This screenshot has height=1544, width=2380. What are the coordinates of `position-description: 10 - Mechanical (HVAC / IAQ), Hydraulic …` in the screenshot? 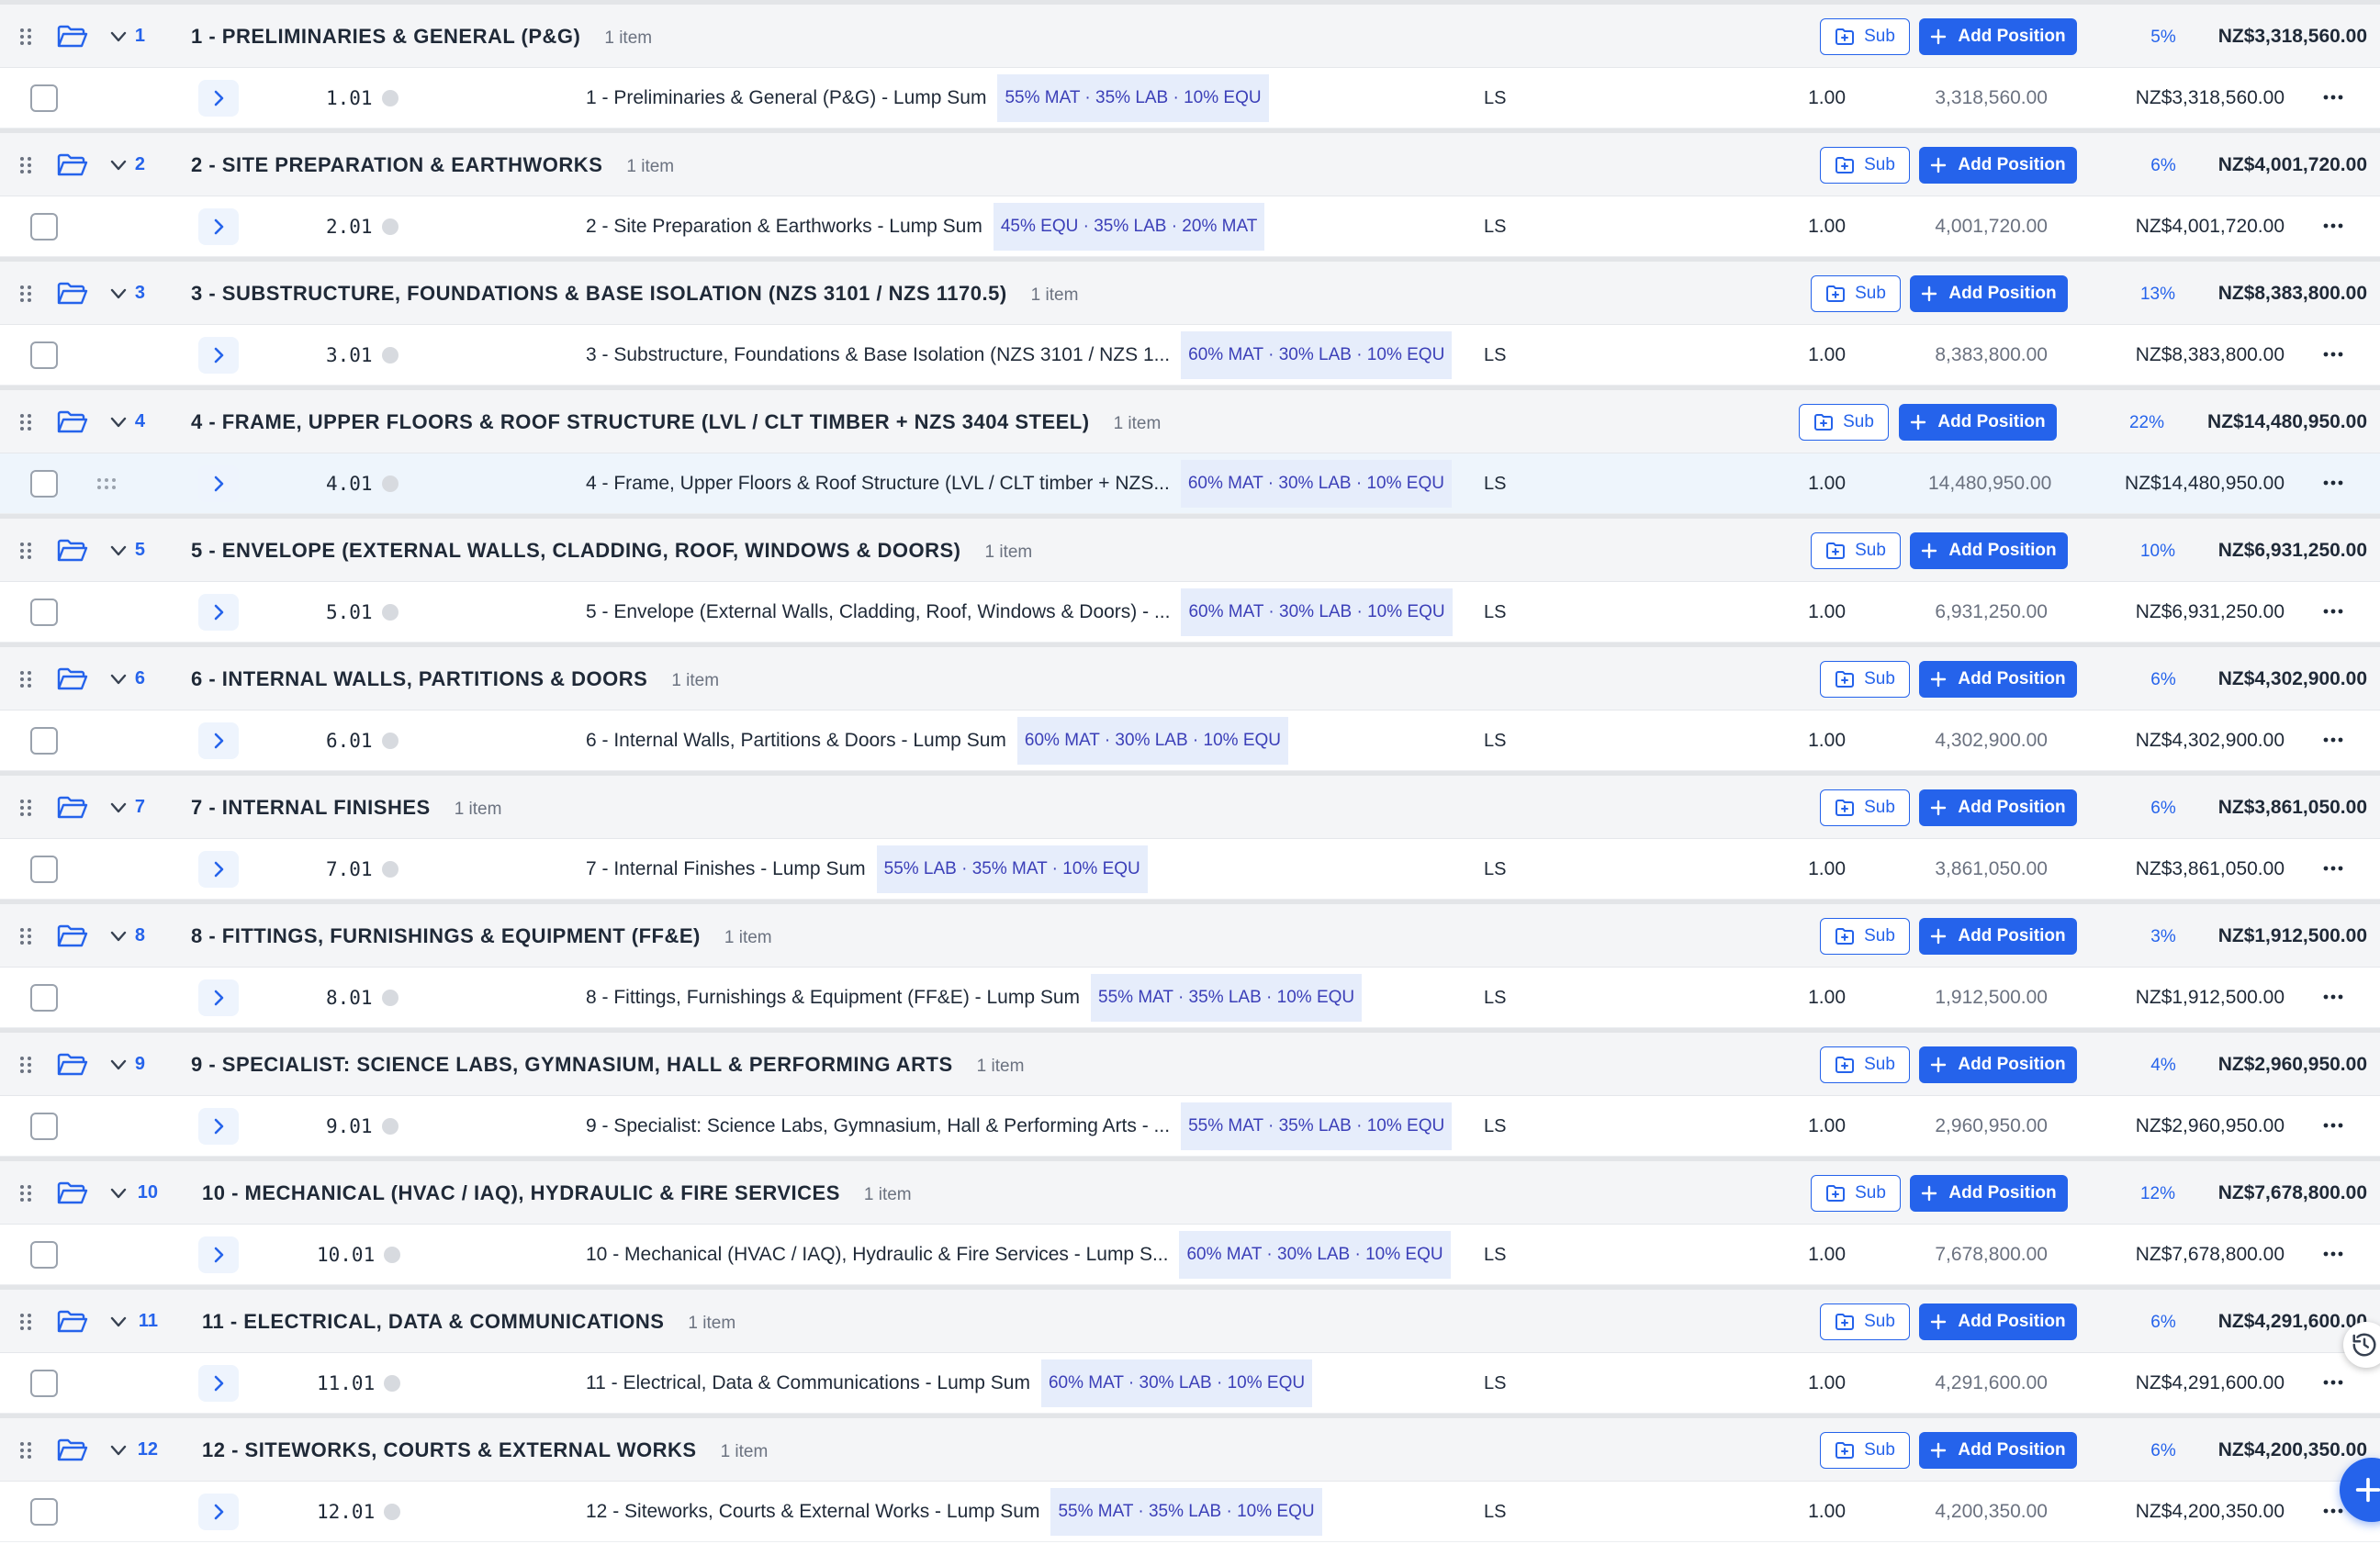 It's located at (1018, 1255).